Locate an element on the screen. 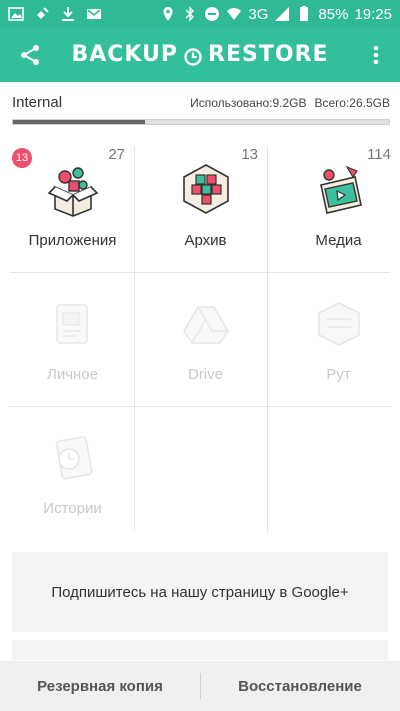  drive-icon is located at coordinates (206, 323).